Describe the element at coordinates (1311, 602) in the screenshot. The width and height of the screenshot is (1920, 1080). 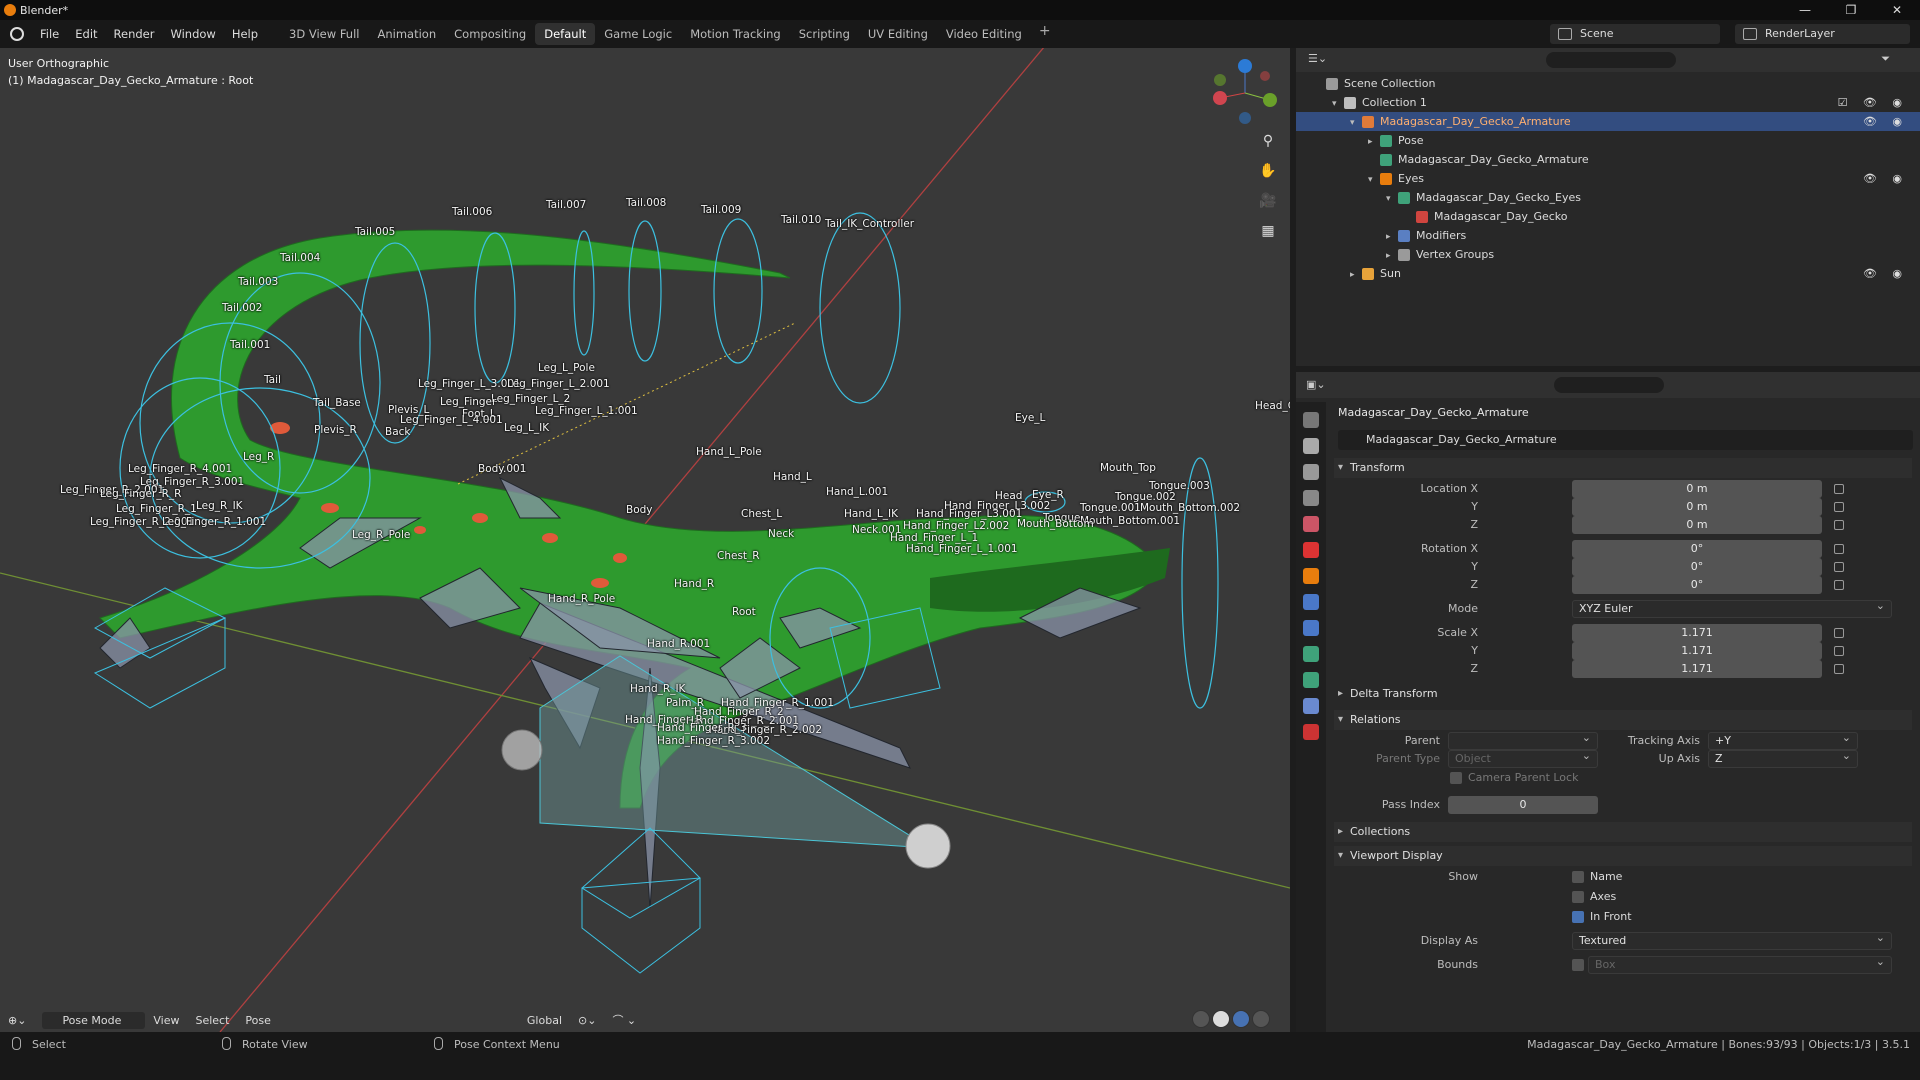
I see `modifier-tab-icon` at that location.